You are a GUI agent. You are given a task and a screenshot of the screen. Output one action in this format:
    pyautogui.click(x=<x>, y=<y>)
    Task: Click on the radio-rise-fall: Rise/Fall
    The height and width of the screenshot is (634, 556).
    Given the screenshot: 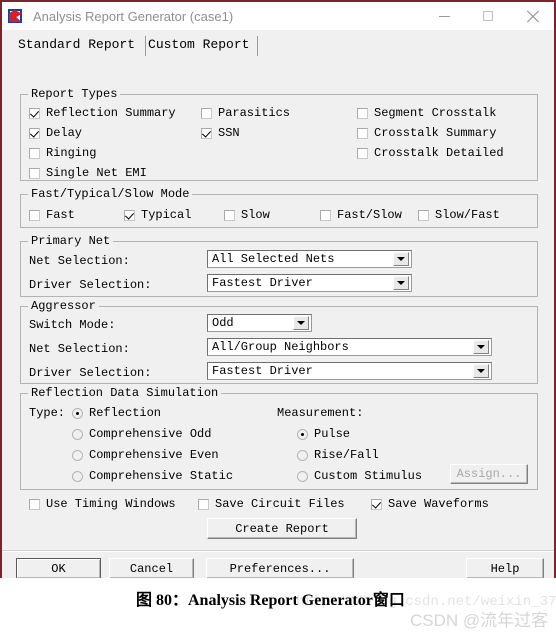 What is the action you would take?
    pyautogui.click(x=338, y=455)
    